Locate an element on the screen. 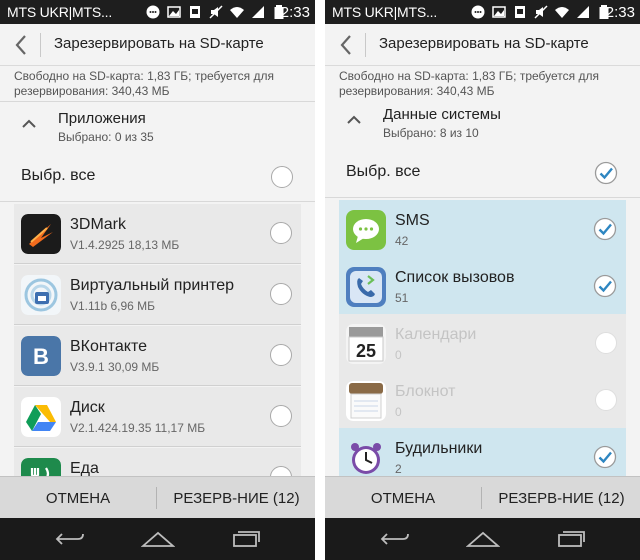  section-title: Данные системы is located at coordinates (442, 114).